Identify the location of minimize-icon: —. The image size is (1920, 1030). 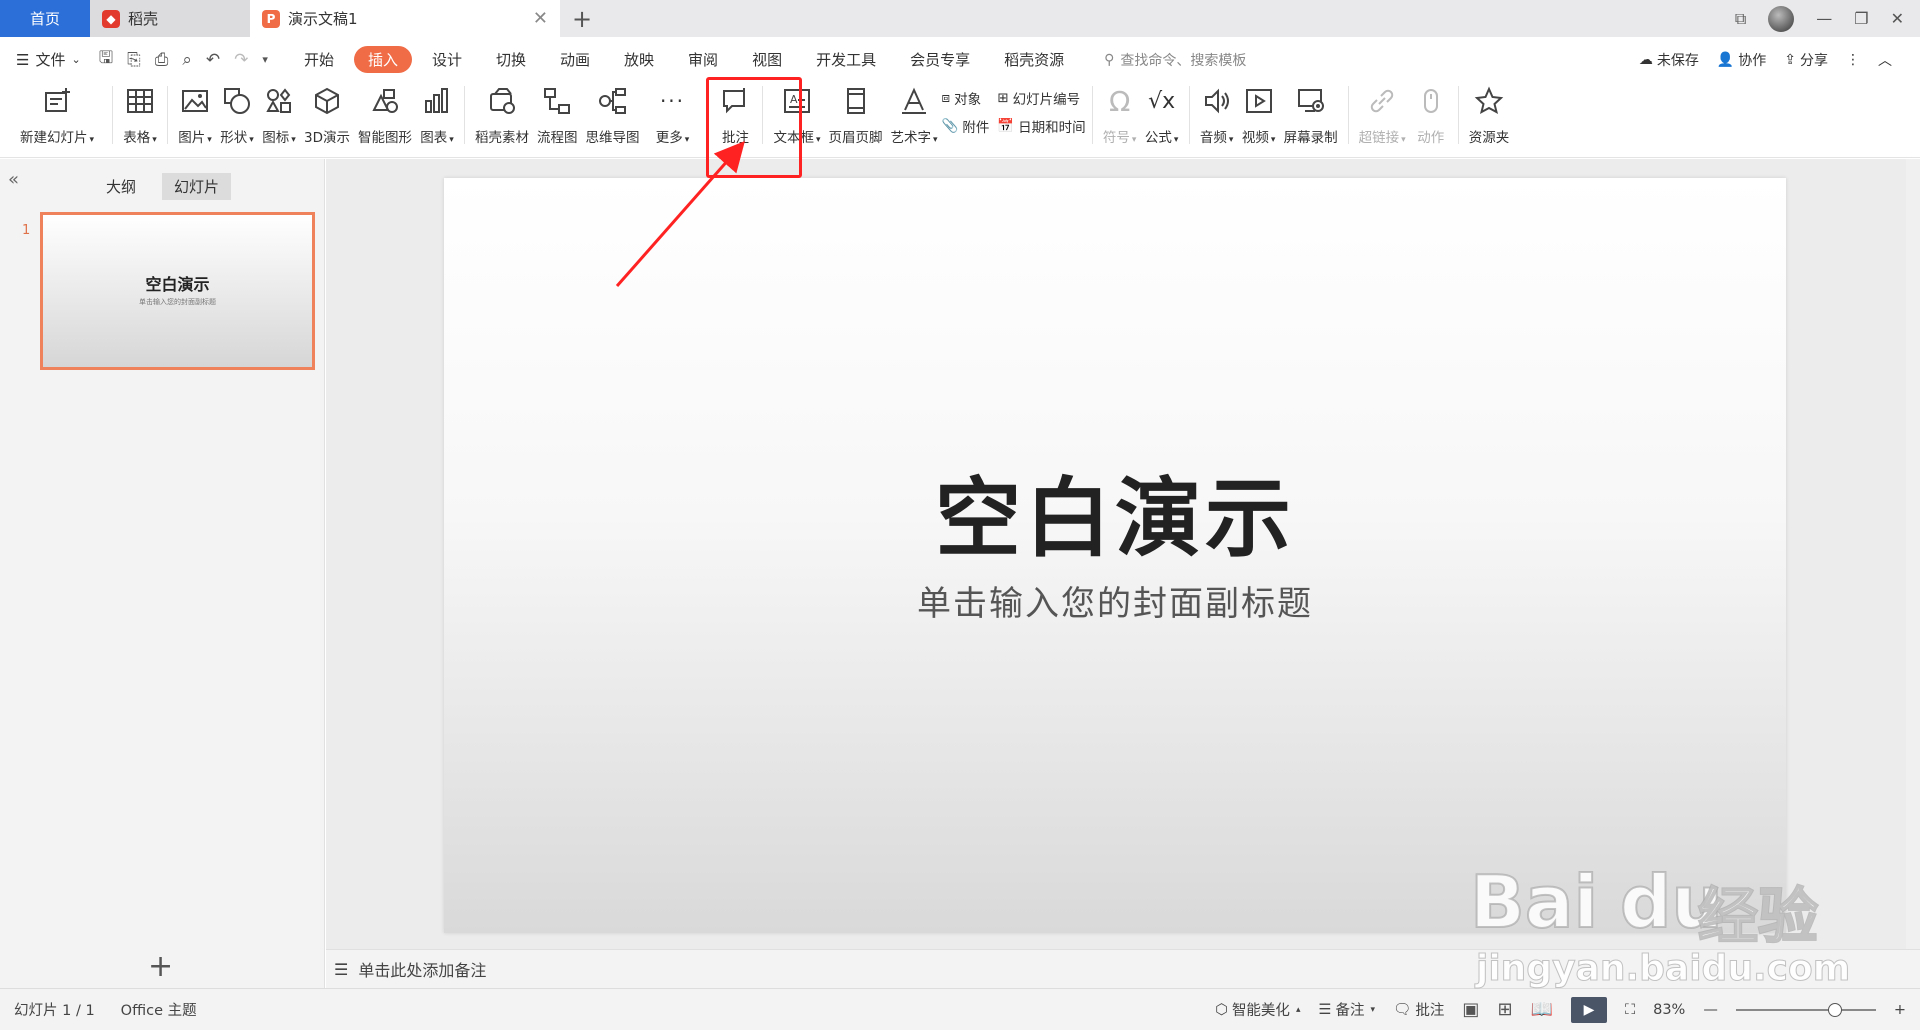
(1824, 18).